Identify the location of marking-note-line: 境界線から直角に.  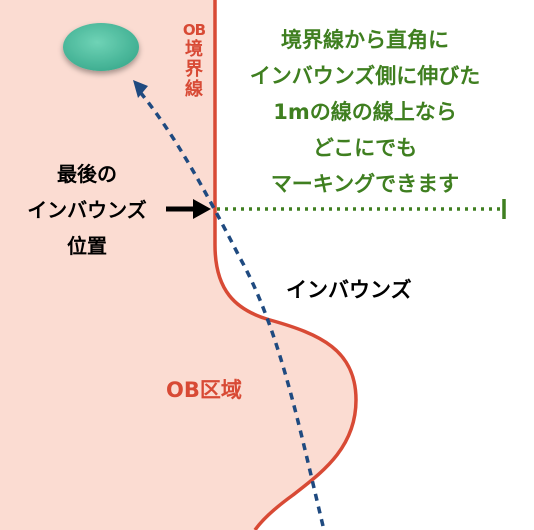
(365, 40).